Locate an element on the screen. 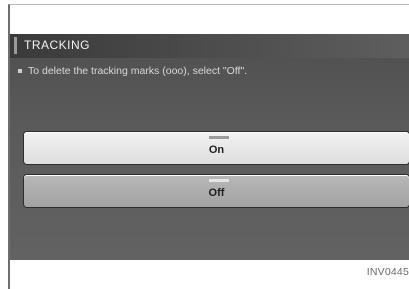 This screenshot has width=409, height=289. header-bar: TRACKING is located at coordinates (209, 46).